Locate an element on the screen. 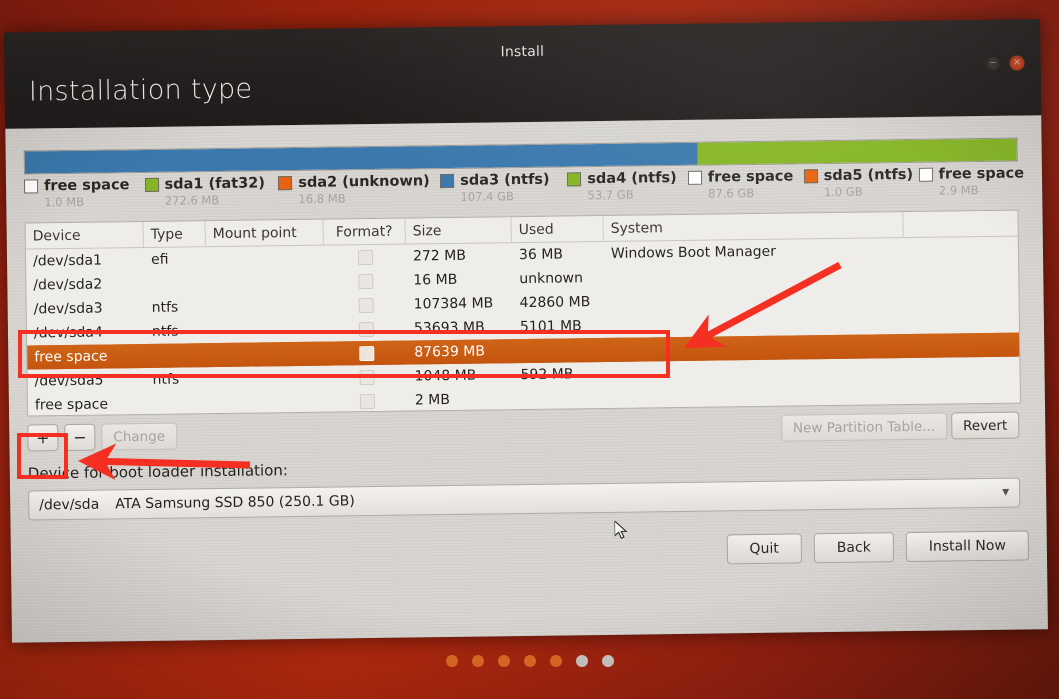  legend-item: sda2 (unknown) 16.8 MB is located at coordinates (359, 189).